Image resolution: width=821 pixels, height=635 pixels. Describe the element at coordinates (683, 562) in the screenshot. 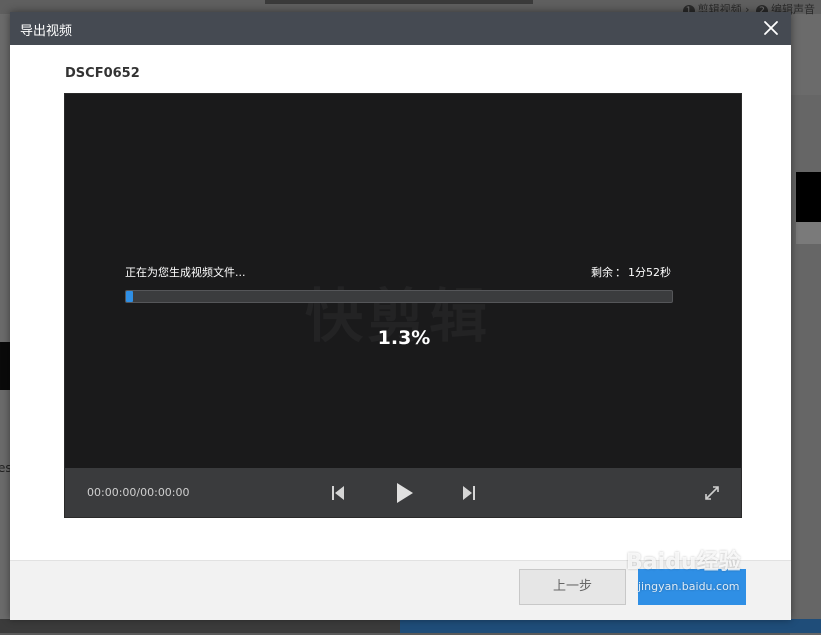

I see `baidu-watermark-brand: Baidu经验` at that location.